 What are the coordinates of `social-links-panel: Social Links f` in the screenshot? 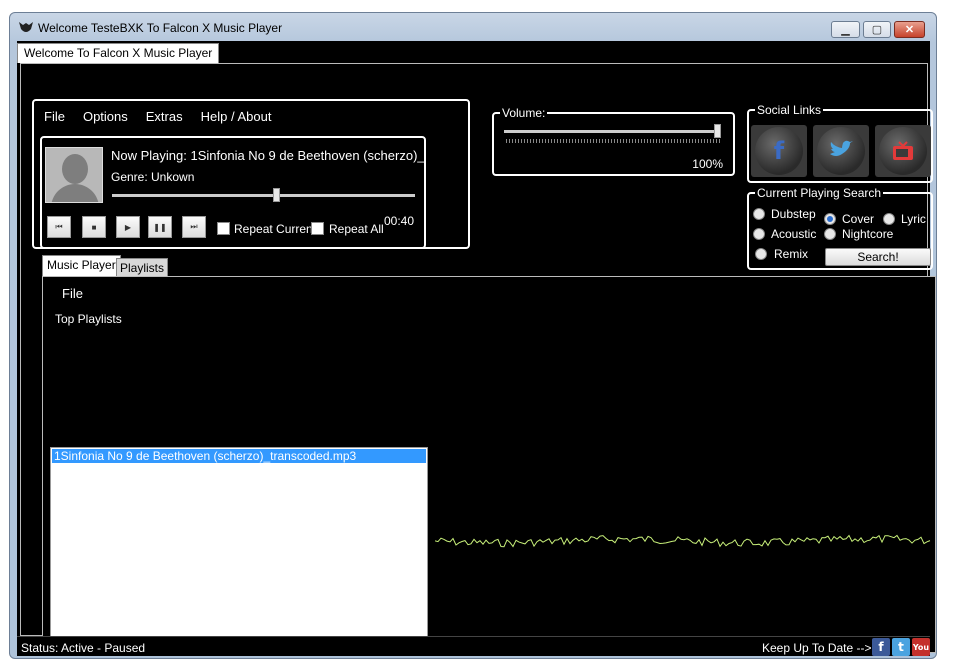 It's located at (840, 143).